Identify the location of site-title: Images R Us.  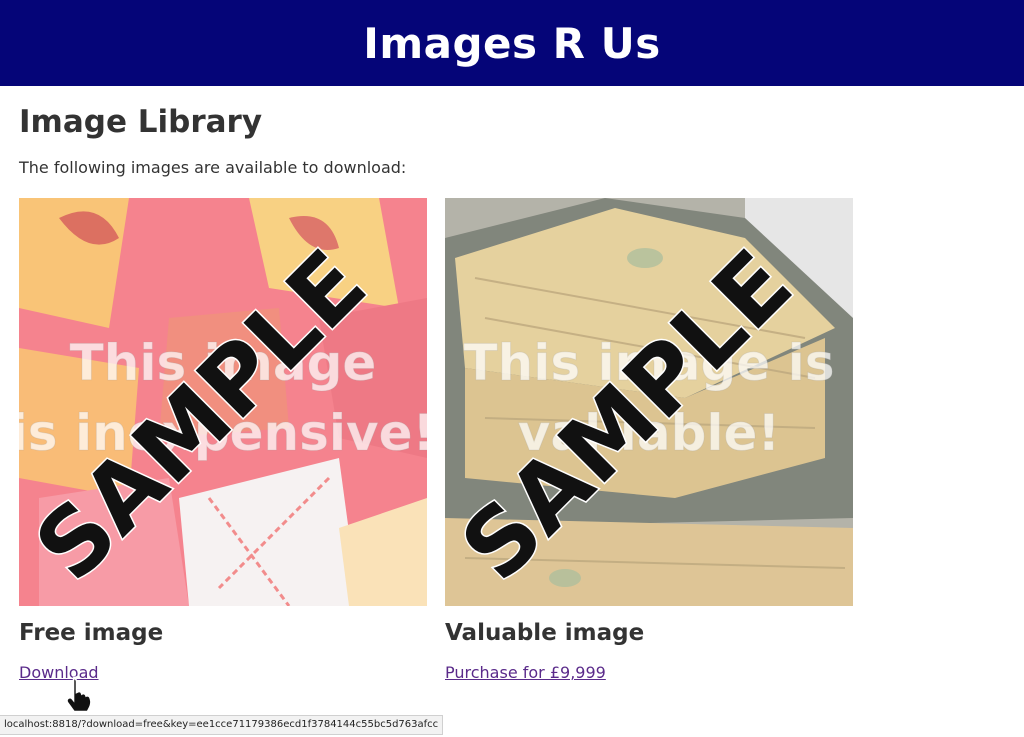
(512, 43).